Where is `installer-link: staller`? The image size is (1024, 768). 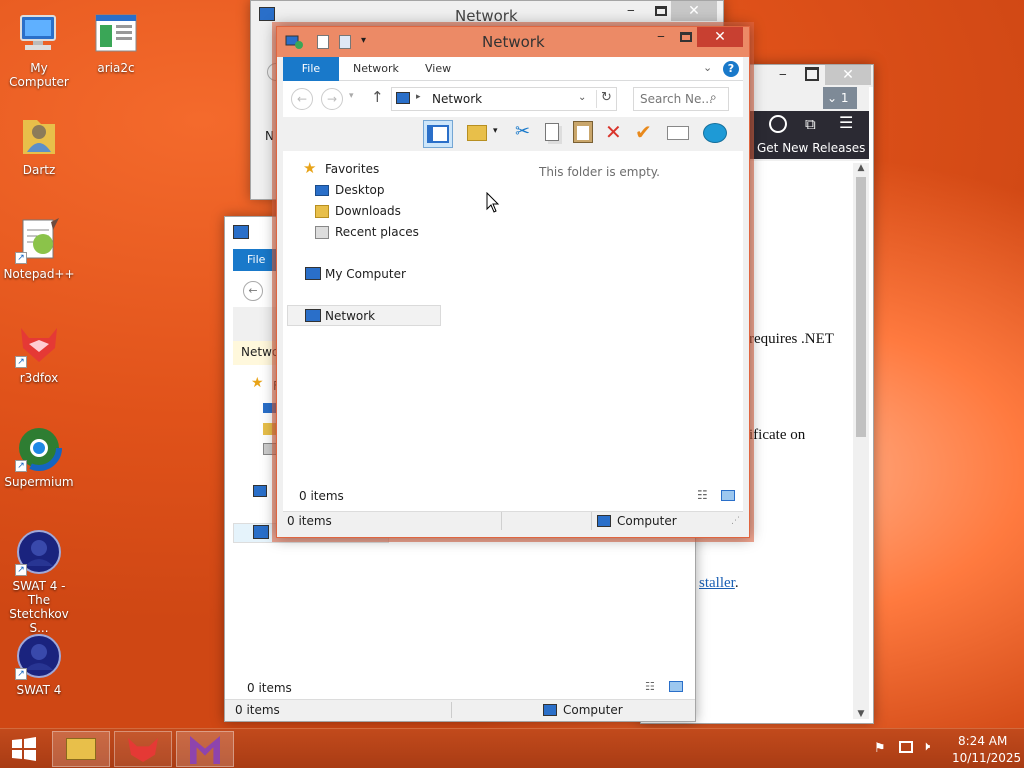
installer-link: staller is located at coordinates (717, 583).